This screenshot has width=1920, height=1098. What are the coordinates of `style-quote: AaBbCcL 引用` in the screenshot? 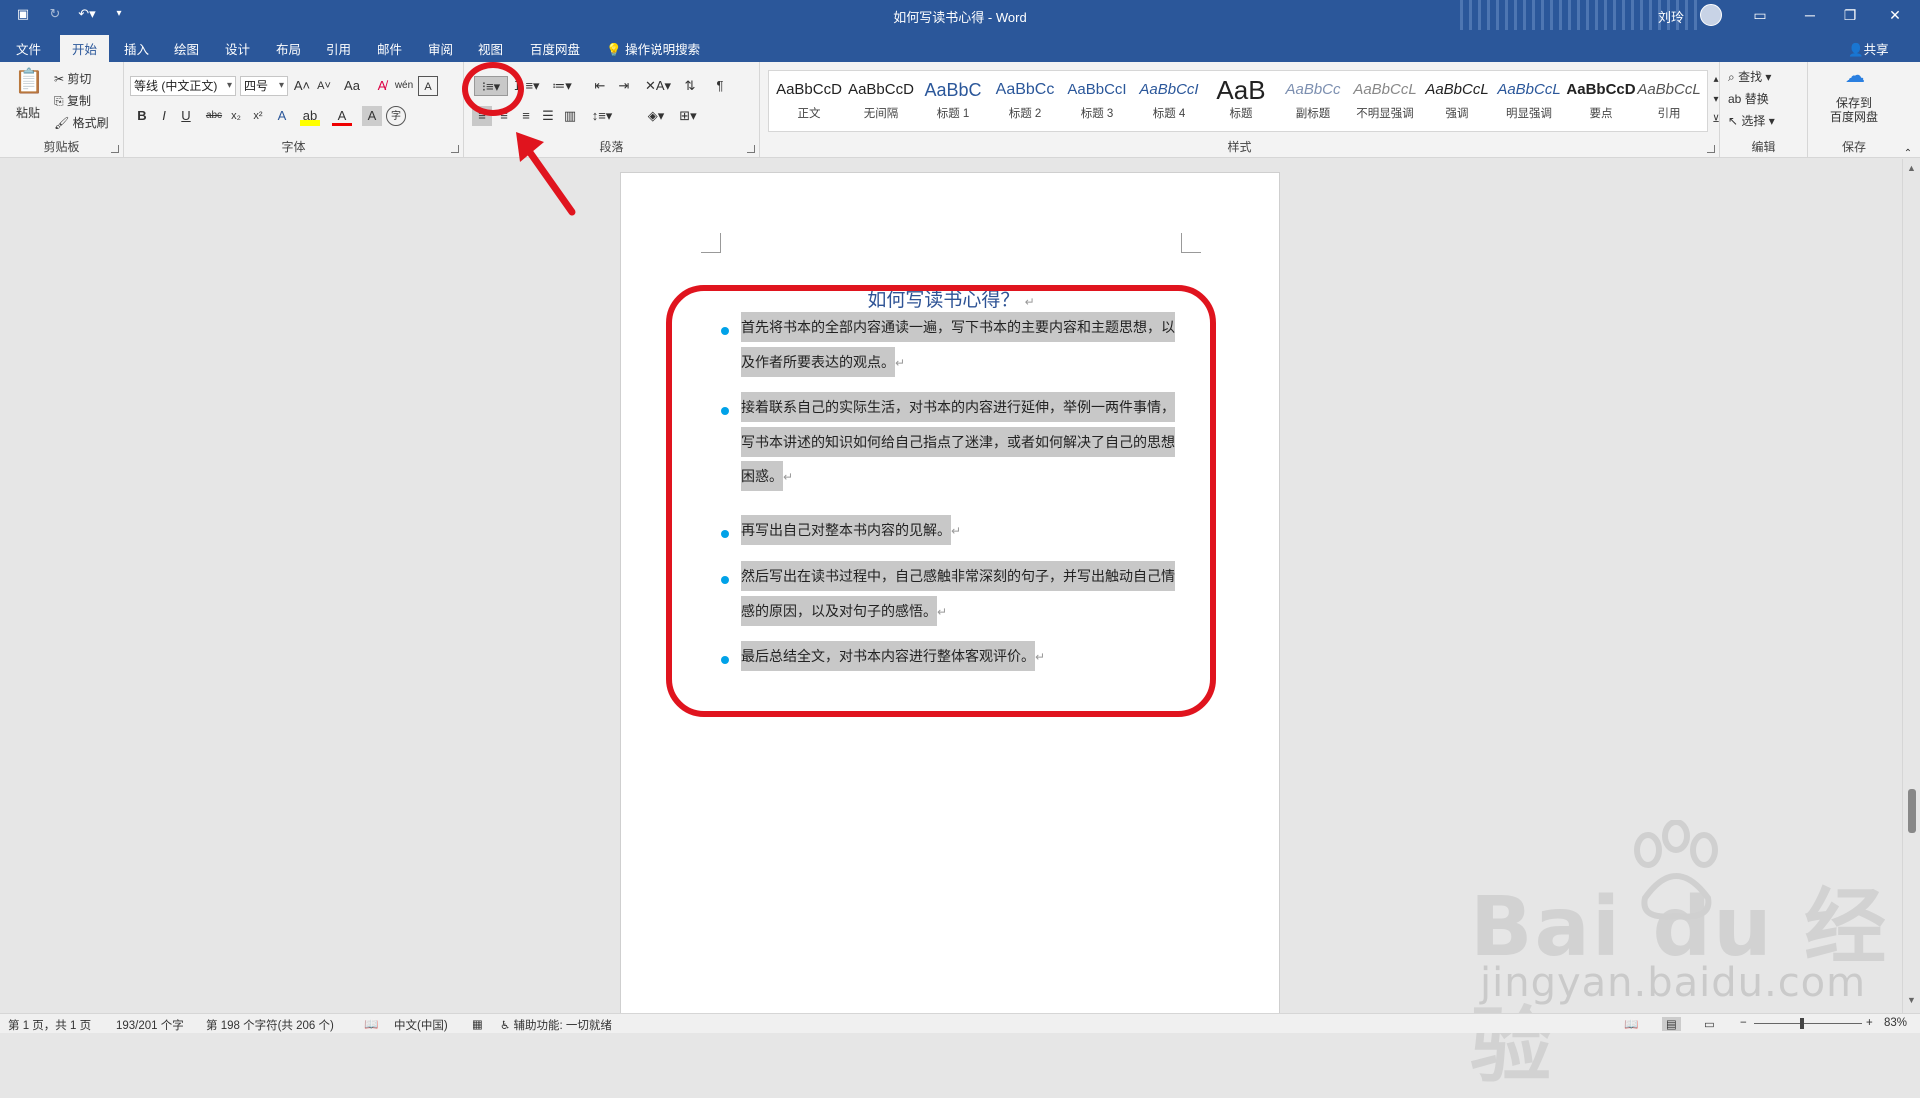 It's located at (1669, 103).